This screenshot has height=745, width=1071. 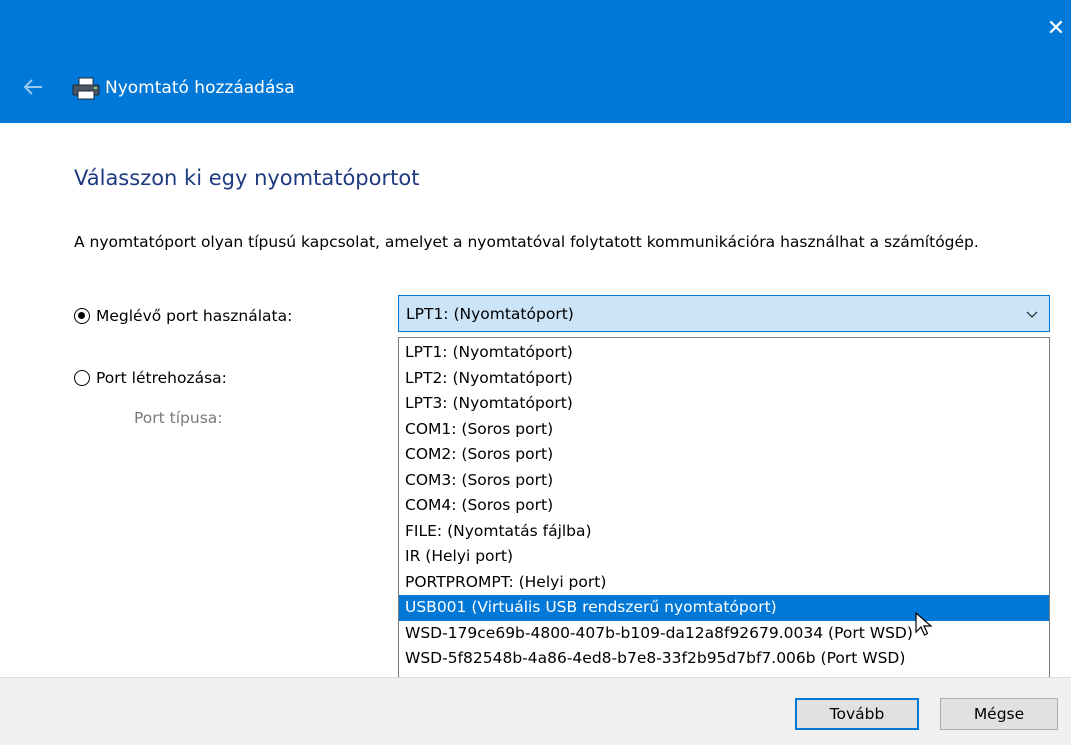 I want to click on existing-port-label: Meglévő port használata:, so click(x=194, y=316).